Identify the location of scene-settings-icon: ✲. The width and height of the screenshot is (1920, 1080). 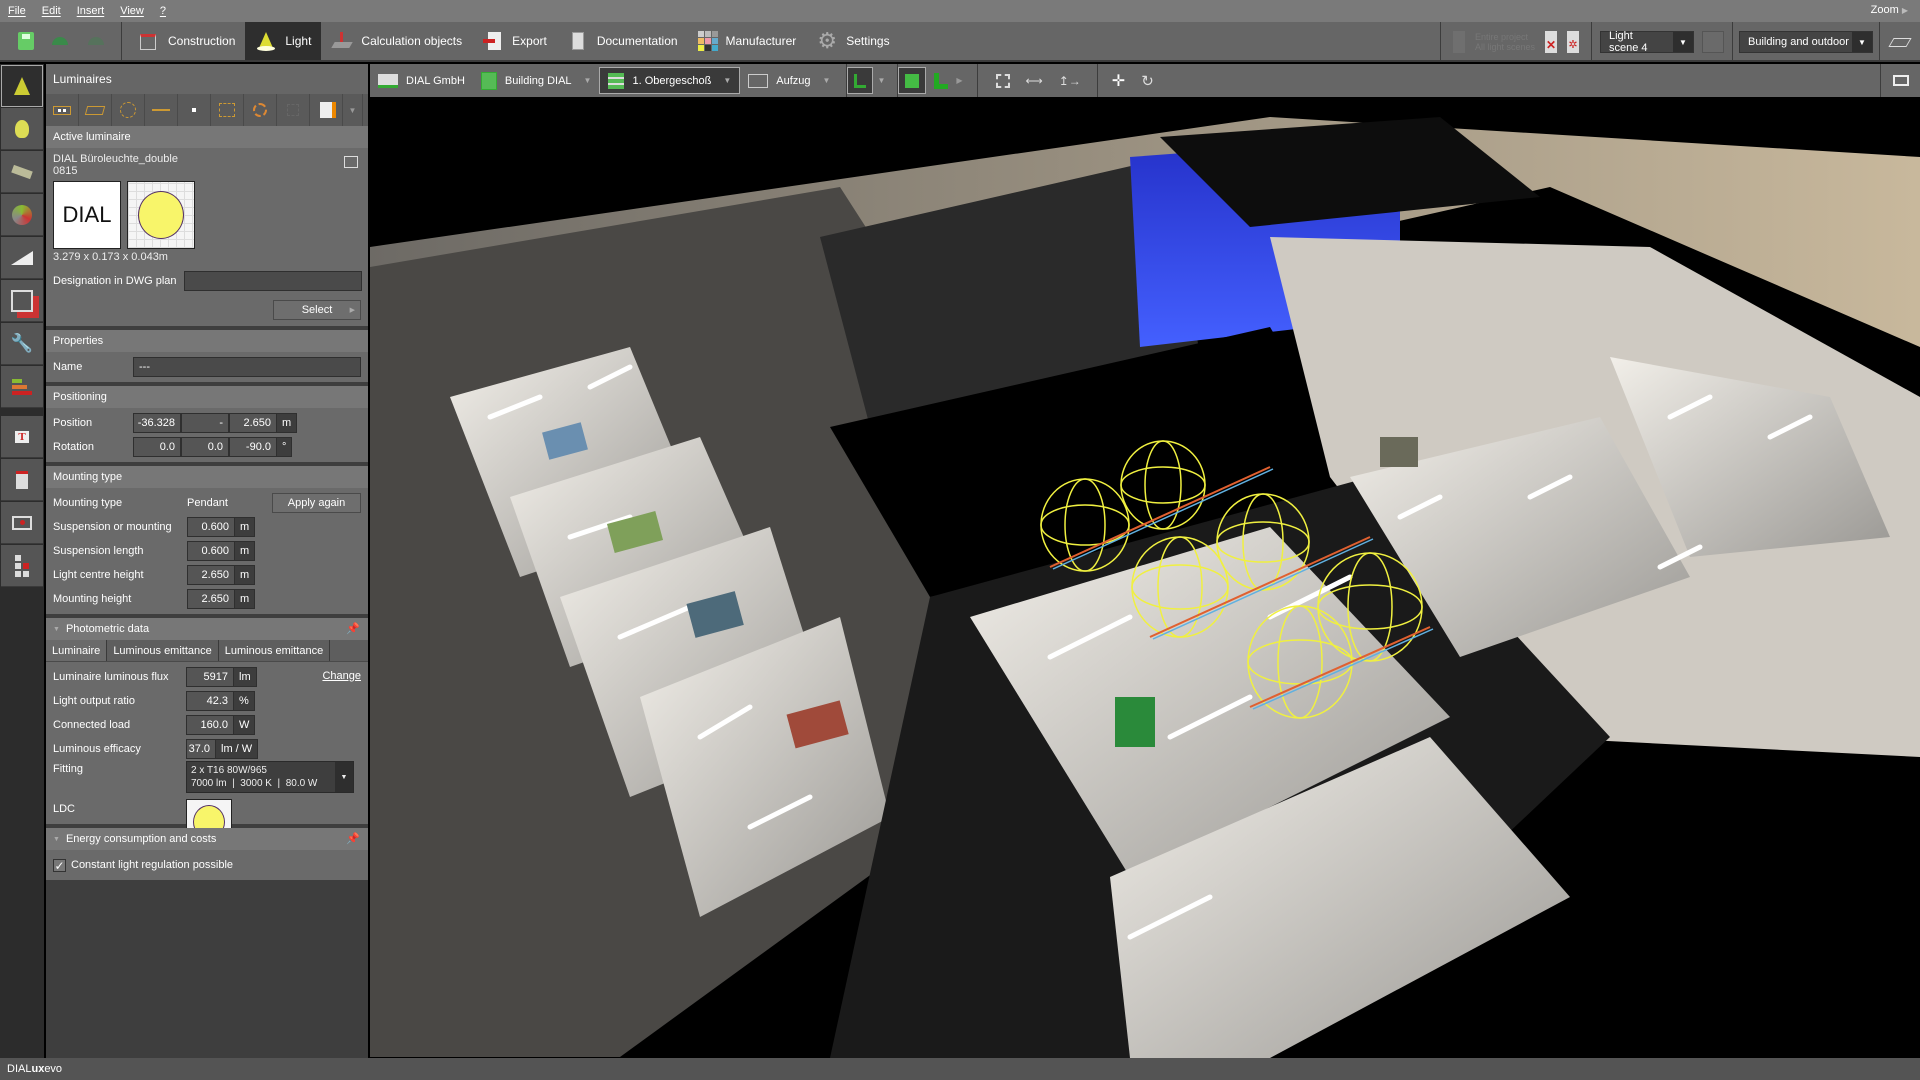
(1573, 42).